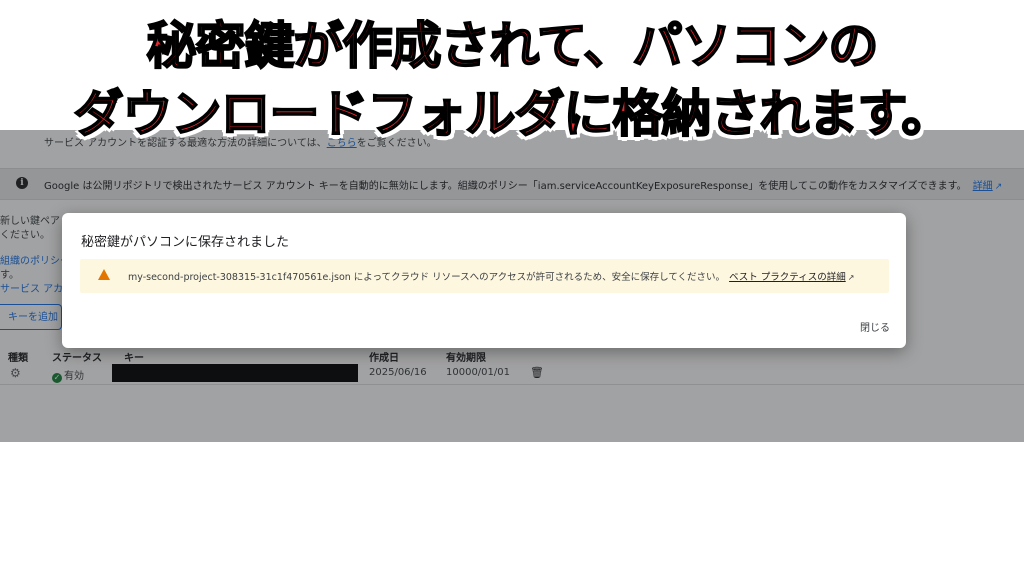 This screenshot has height=576, width=1024. I want to click on best-practices-link: ベスト プラクティスの詳細, so click(787, 277).